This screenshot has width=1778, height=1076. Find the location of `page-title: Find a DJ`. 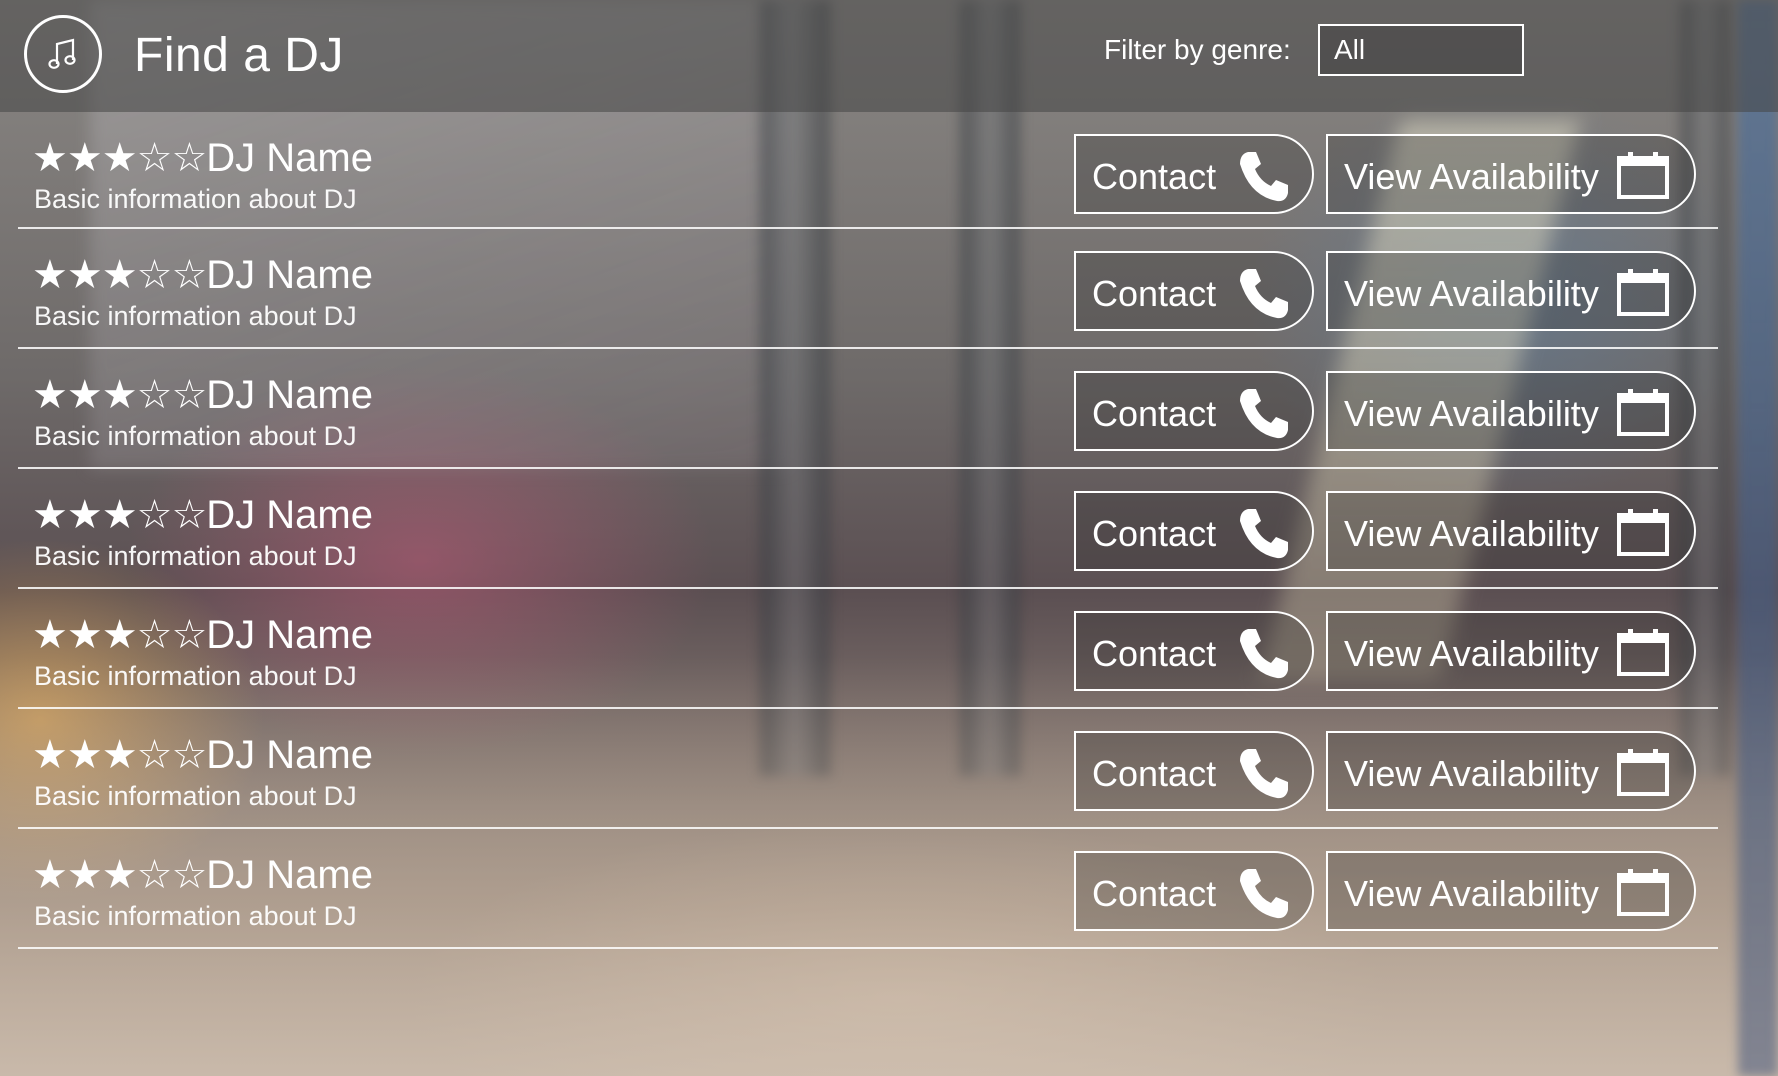

page-title: Find a DJ is located at coordinates (239, 55).